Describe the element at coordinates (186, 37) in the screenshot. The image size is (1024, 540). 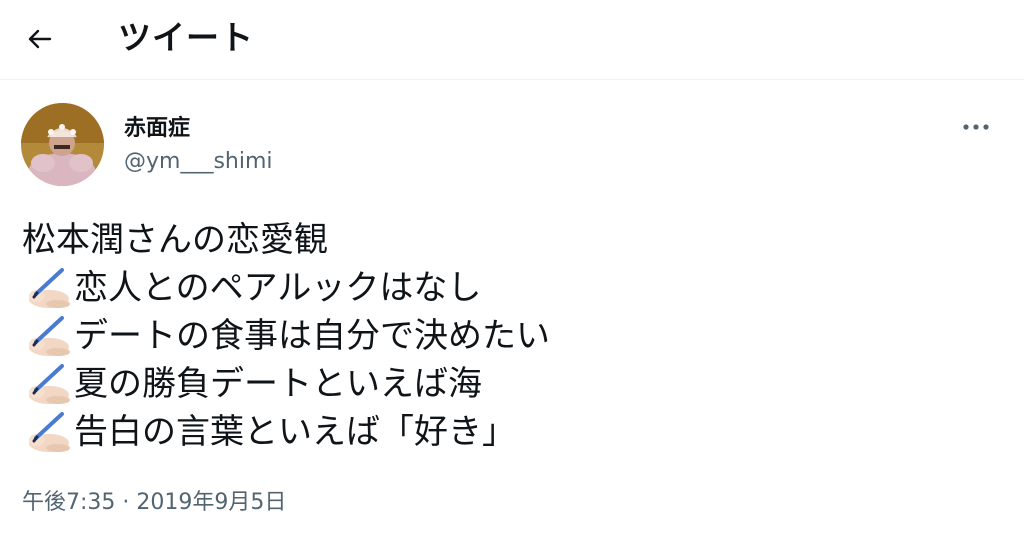
I see `page-title: ツイート` at that location.